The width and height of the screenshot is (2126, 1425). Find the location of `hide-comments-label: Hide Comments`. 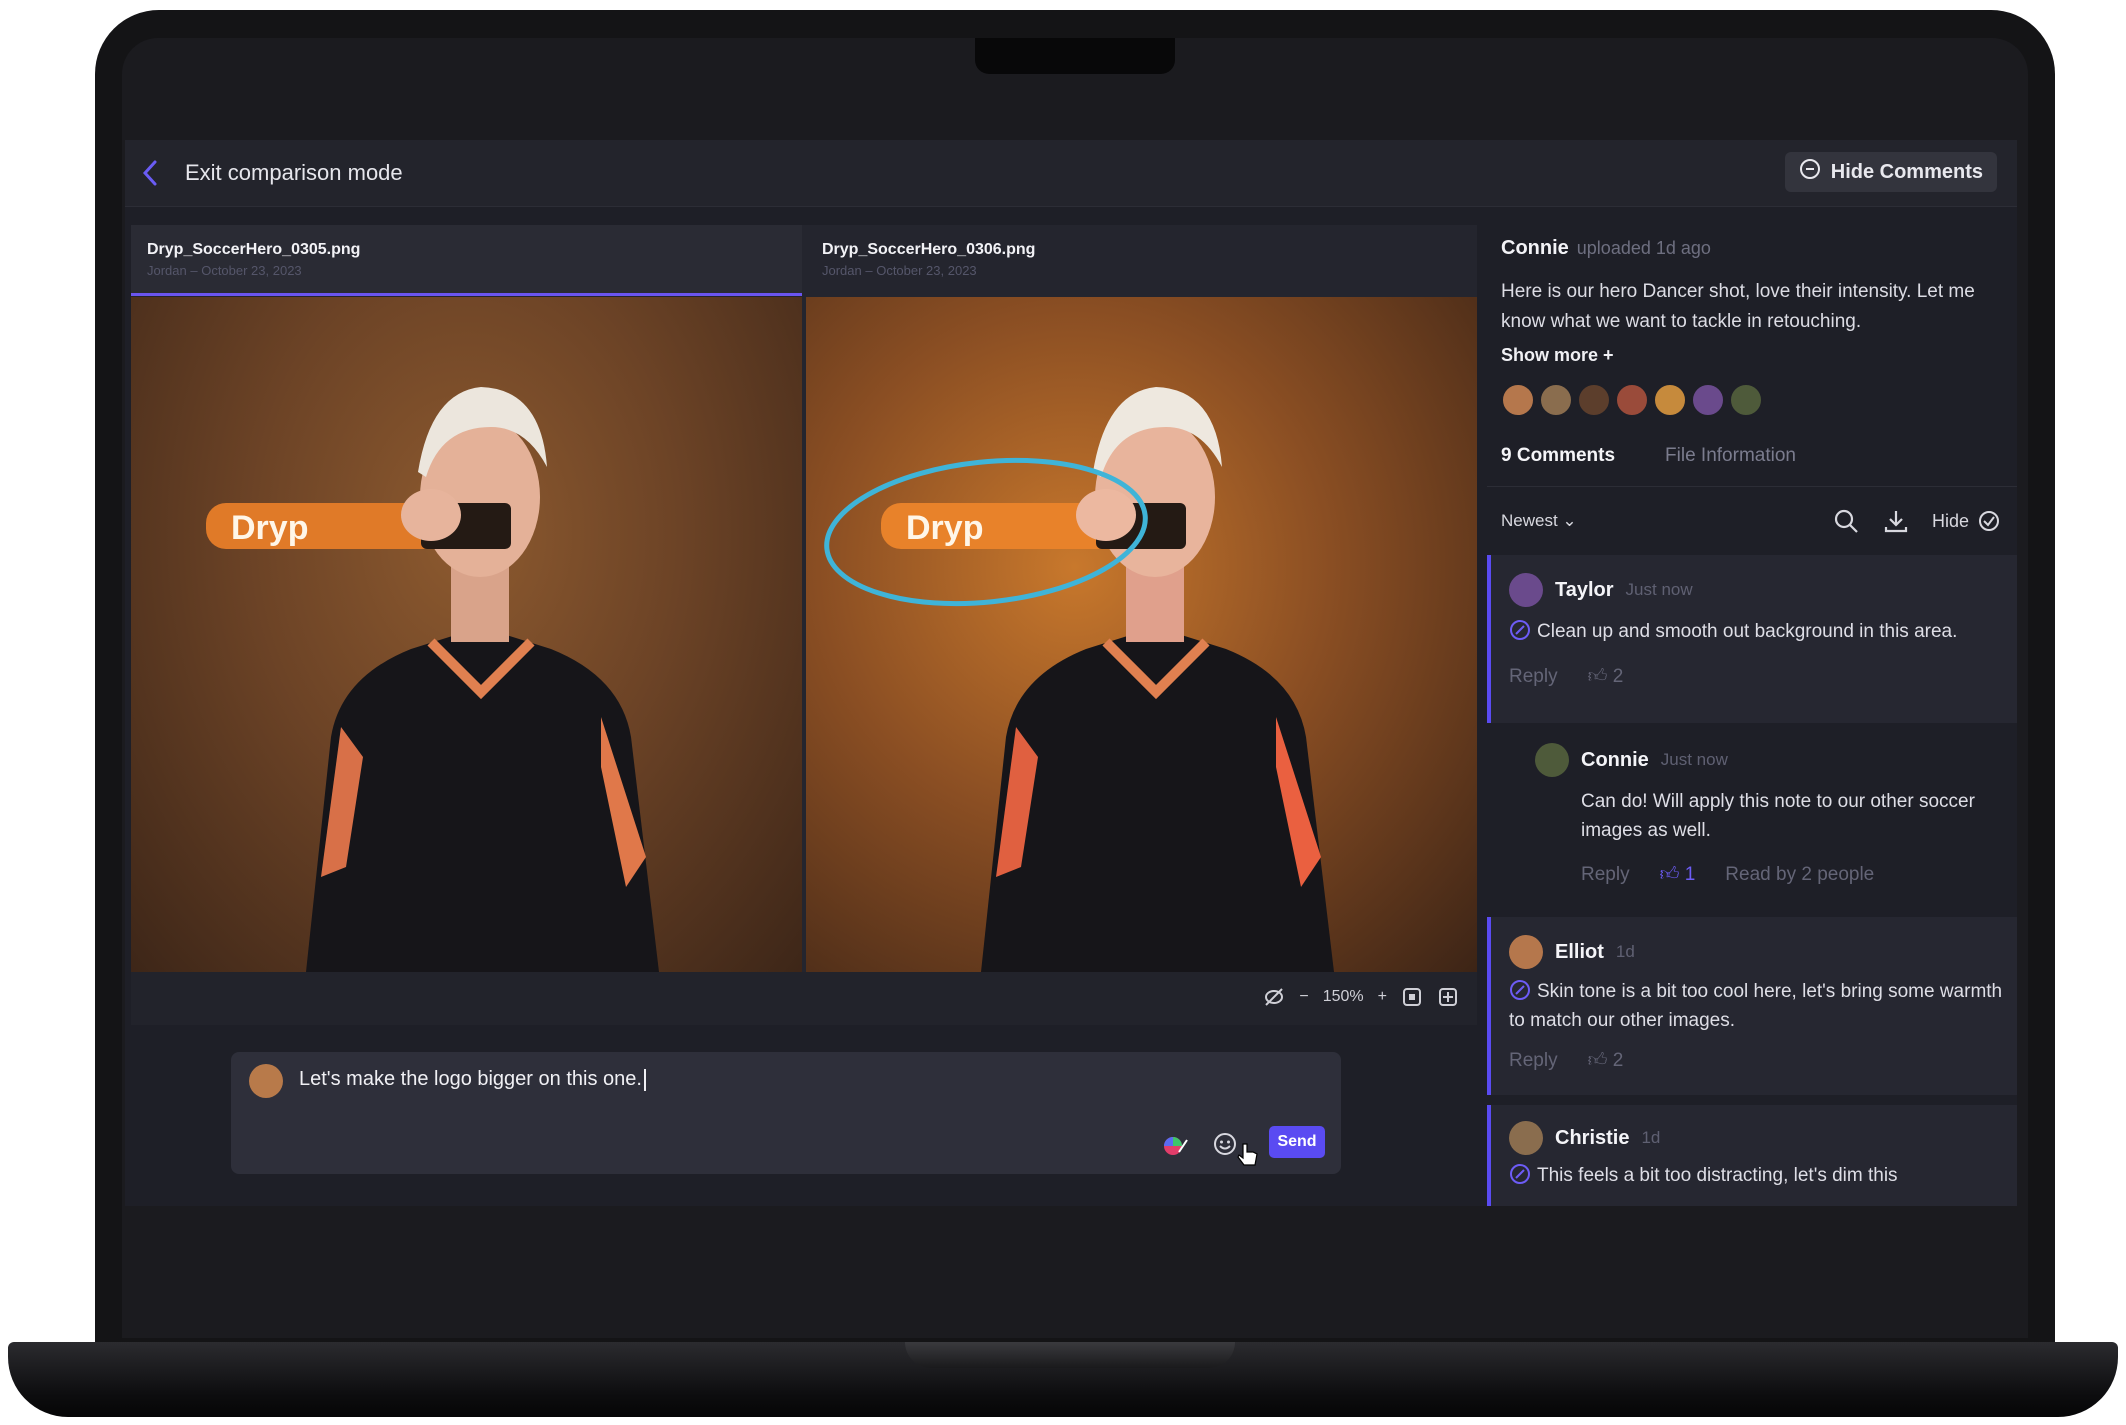

hide-comments-label: Hide Comments is located at coordinates (1906, 171).